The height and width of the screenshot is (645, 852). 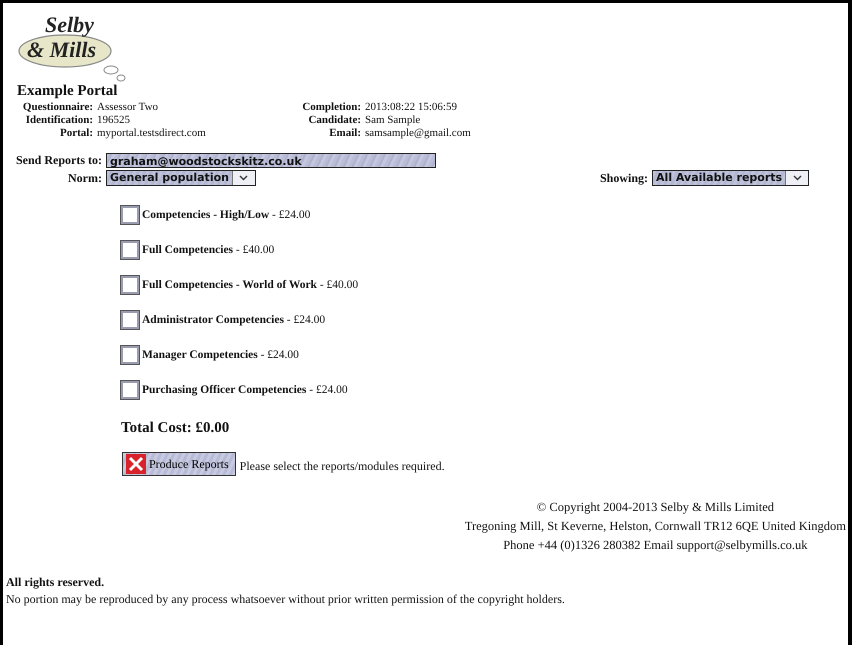 I want to click on report-label: Full Competencies - £40.00, so click(x=208, y=250).